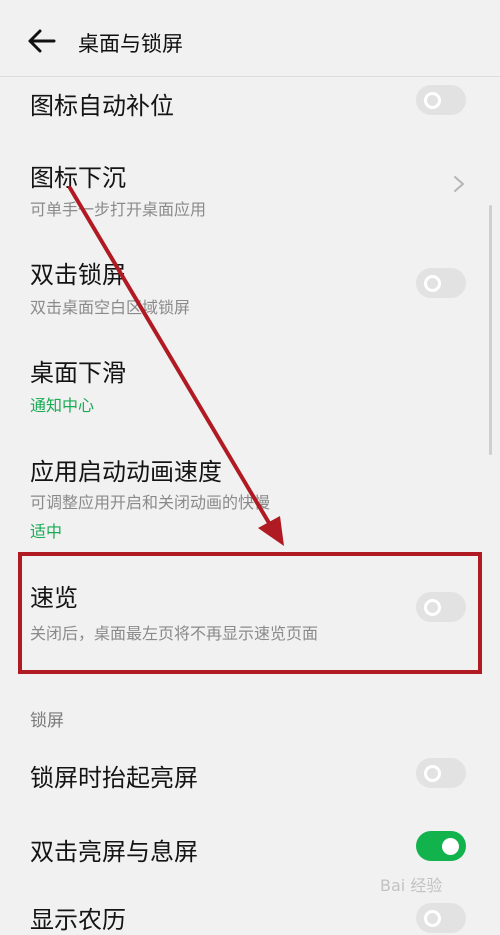 Image resolution: width=500 pixels, height=935 pixels. I want to click on raise-to-wake-toggle, so click(441, 773).